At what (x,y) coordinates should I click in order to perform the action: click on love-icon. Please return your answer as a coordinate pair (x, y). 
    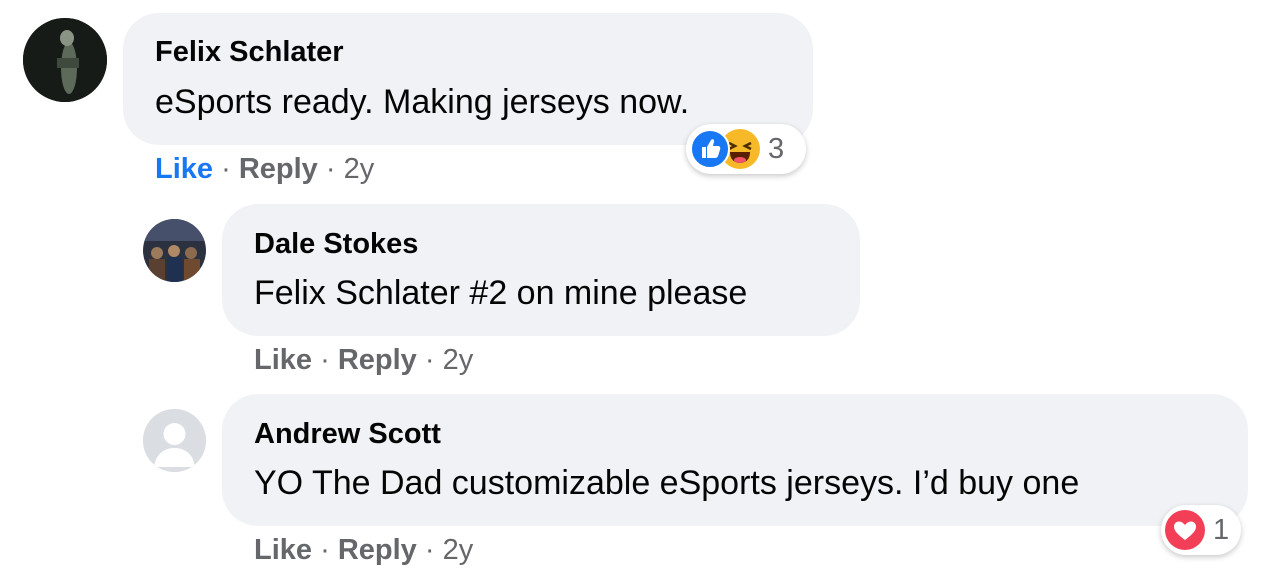
    Looking at the image, I should click on (1185, 530).